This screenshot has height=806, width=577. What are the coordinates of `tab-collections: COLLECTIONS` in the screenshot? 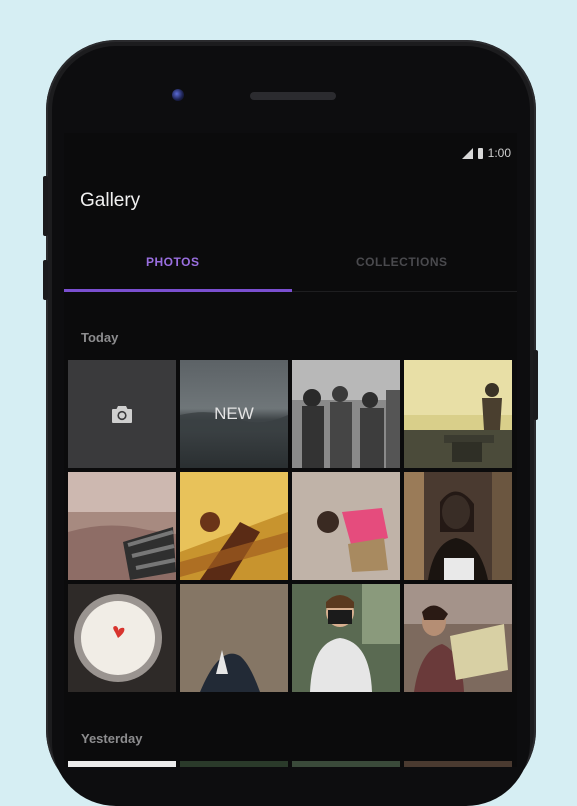 It's located at (402, 262).